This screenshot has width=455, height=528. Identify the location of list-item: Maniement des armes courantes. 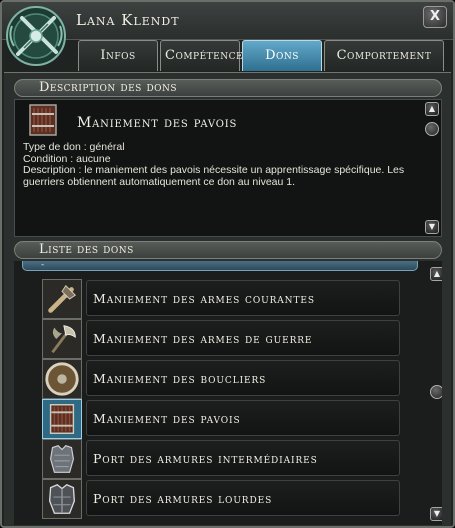
(223, 299).